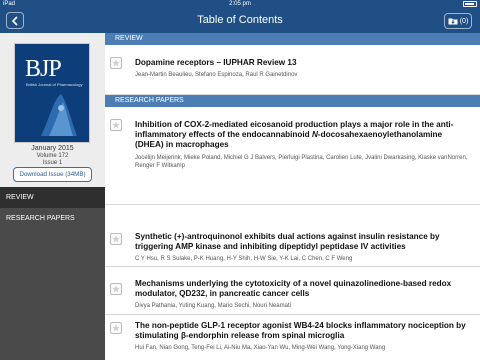 The width and height of the screenshot is (480, 360). I want to click on nav-bar: Table of Contents (0), so click(240, 21).